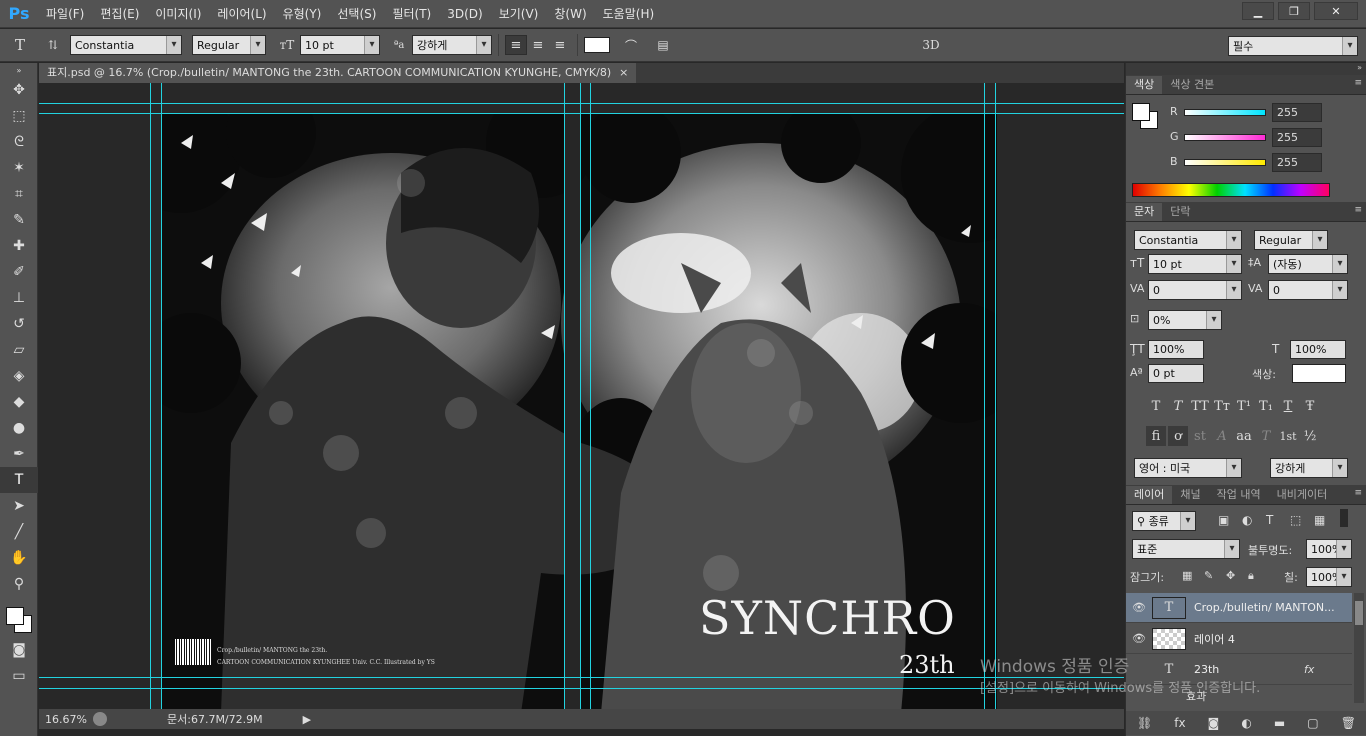  Describe the element at coordinates (1244, 406) in the screenshot. I see `superscript-button: T¹` at that location.